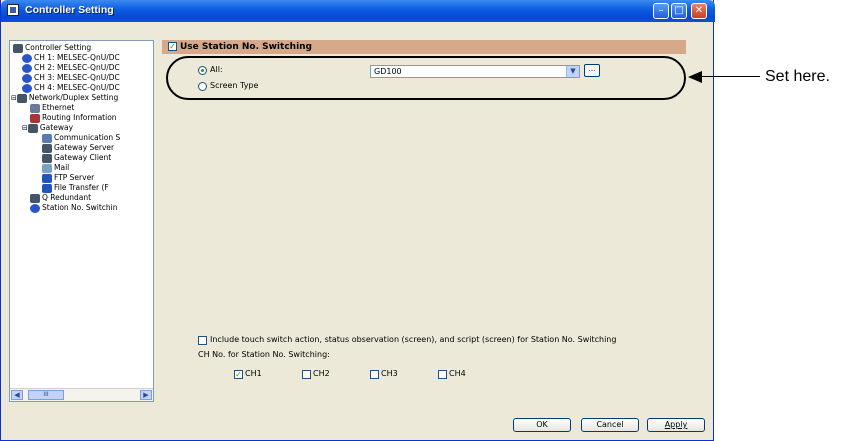 The height and width of the screenshot is (441, 858). What do you see at coordinates (797, 76) in the screenshot?
I see `set-here-annotation: Set here.` at bounding box center [797, 76].